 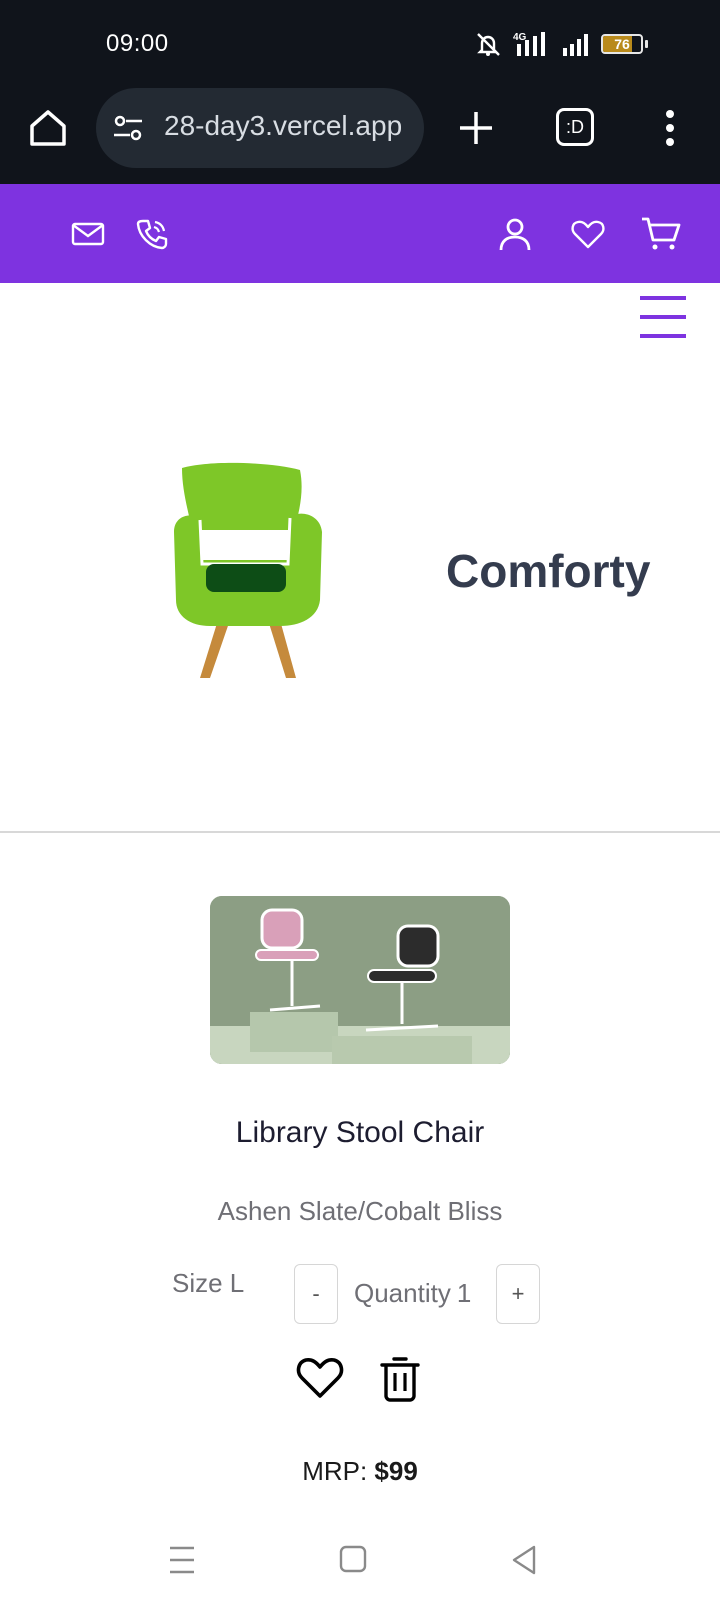 What do you see at coordinates (560, 44) in the screenshot?
I see `status-icons: 4G 76` at bounding box center [560, 44].